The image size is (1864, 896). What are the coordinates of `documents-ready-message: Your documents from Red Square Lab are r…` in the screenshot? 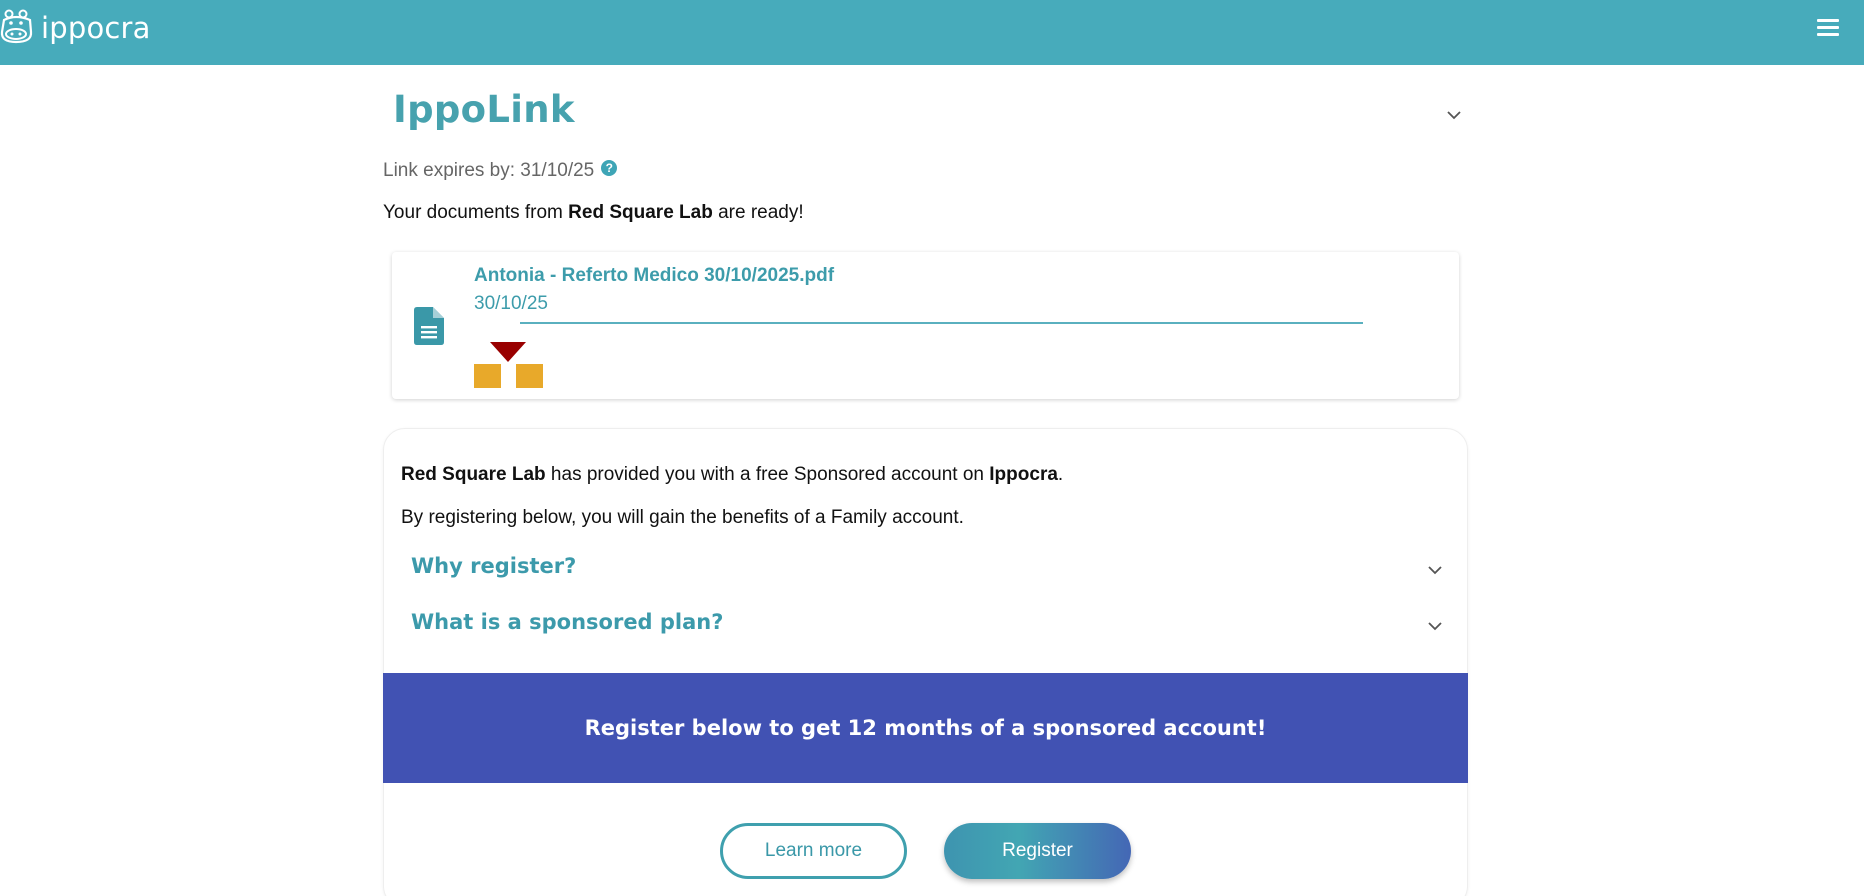 It's located at (593, 213).